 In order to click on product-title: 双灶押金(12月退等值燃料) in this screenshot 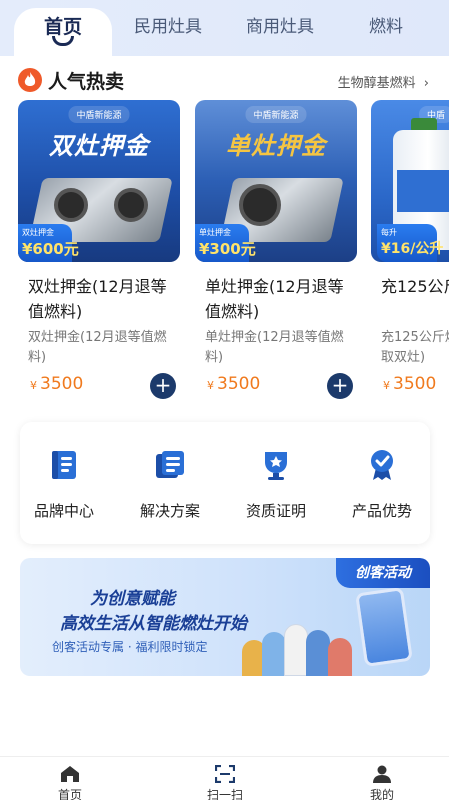, I will do `click(97, 299)`.